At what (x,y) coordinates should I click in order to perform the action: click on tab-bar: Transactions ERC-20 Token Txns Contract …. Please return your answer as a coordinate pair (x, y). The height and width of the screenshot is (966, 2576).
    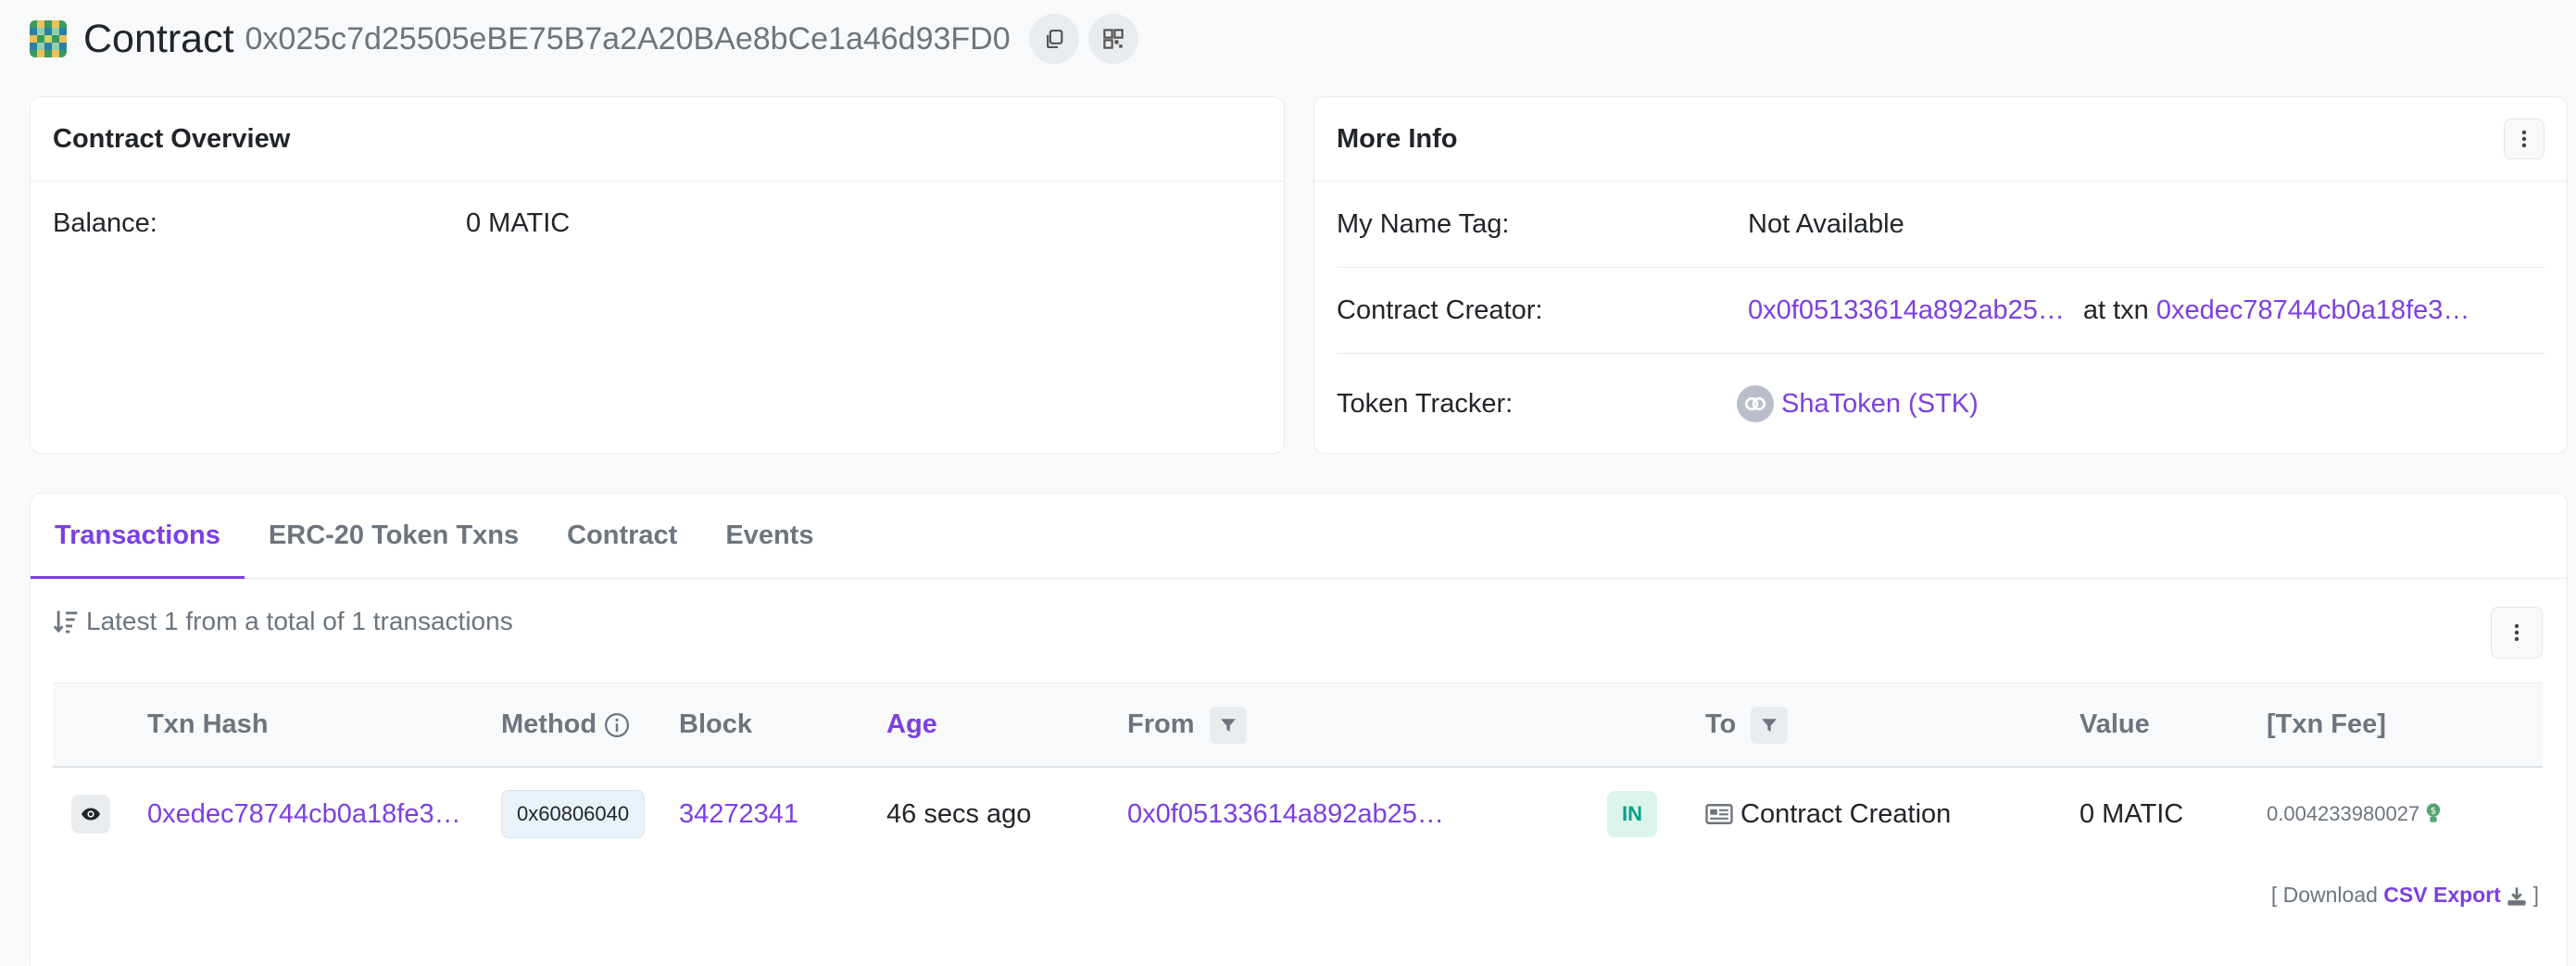
    Looking at the image, I should click on (1299, 536).